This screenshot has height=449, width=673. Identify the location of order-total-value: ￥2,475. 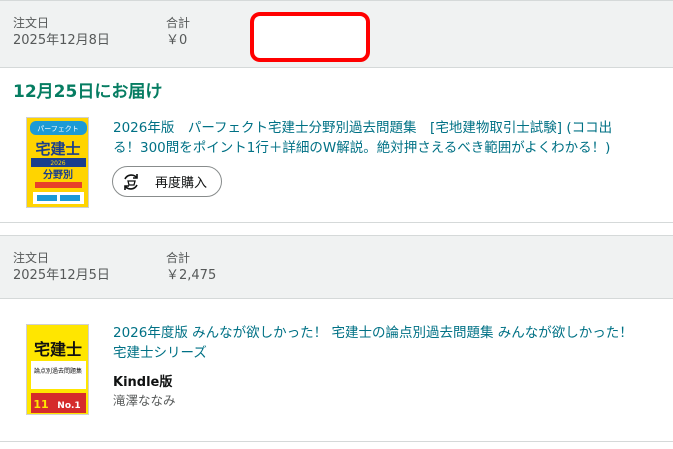
(191, 275).